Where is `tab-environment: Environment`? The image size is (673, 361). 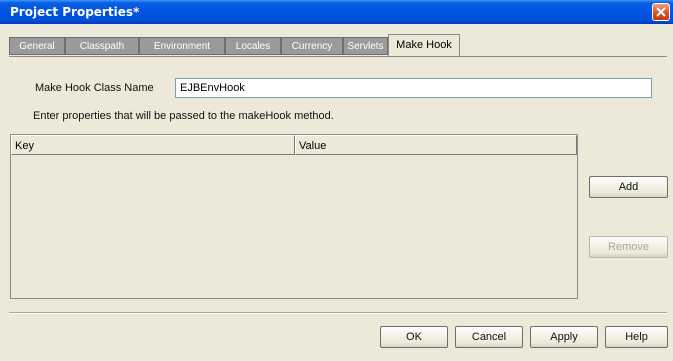
tab-environment: Environment is located at coordinates (182, 46).